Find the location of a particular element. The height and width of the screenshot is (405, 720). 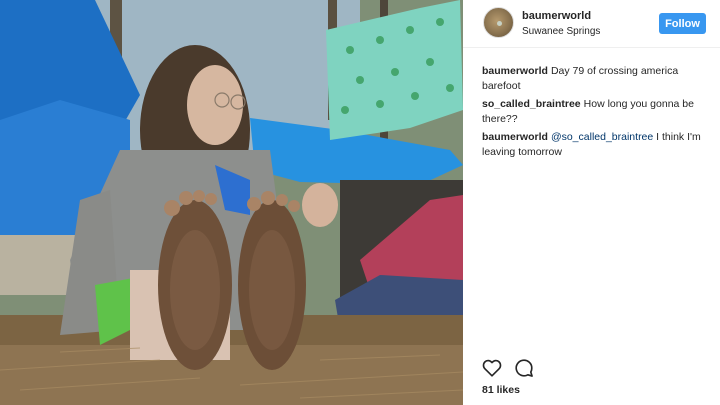

likes-count: 81 likes is located at coordinates (501, 390).